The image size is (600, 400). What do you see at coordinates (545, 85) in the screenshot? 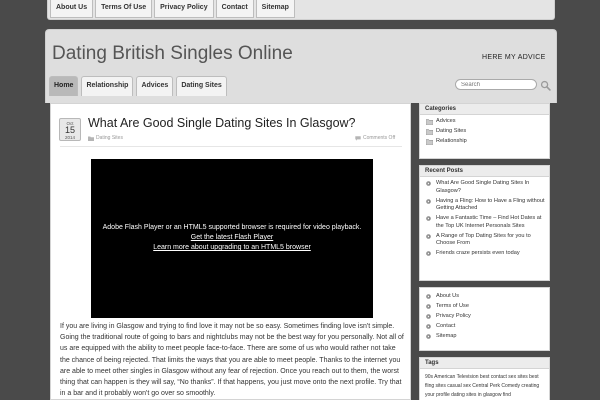
I see `search-icon` at bounding box center [545, 85].